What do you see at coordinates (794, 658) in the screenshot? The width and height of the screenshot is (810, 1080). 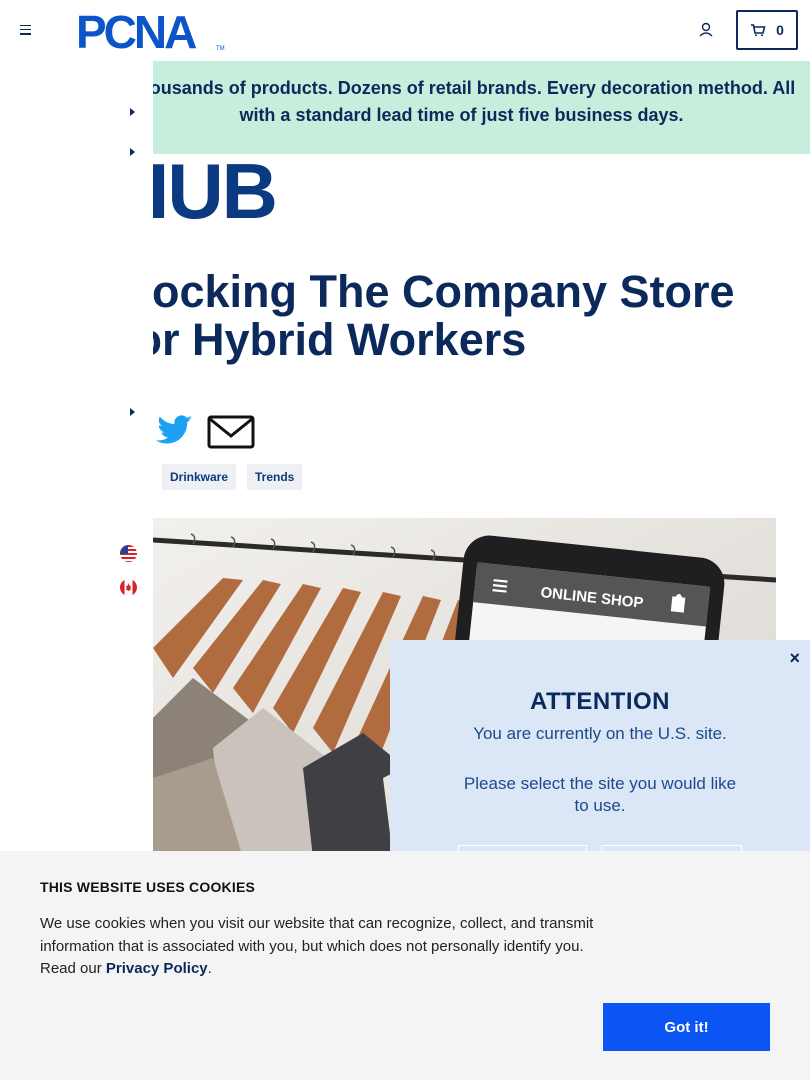 I see `close-icon: ×` at bounding box center [794, 658].